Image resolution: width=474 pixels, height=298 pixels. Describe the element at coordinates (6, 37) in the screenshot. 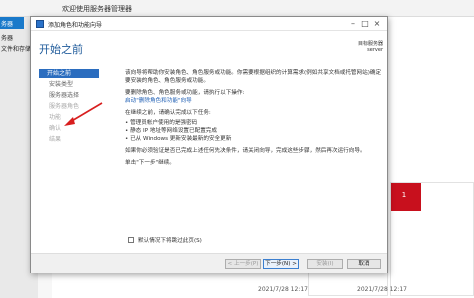

I see `sidebar-item-local-server: 务器` at that location.